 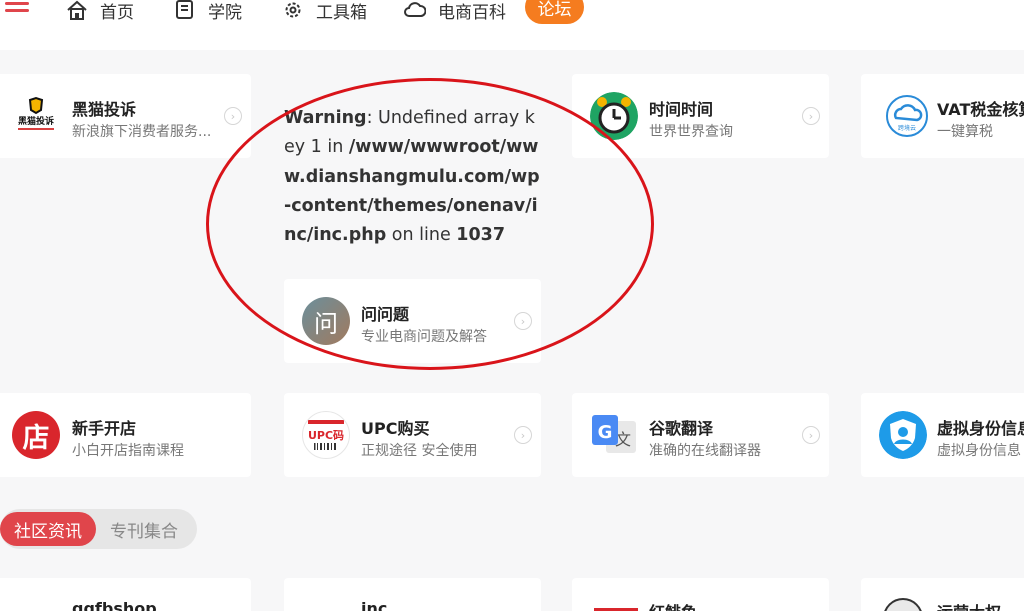 What do you see at coordinates (614, 435) in the screenshot?
I see `google-translate-icon: 文G` at bounding box center [614, 435].